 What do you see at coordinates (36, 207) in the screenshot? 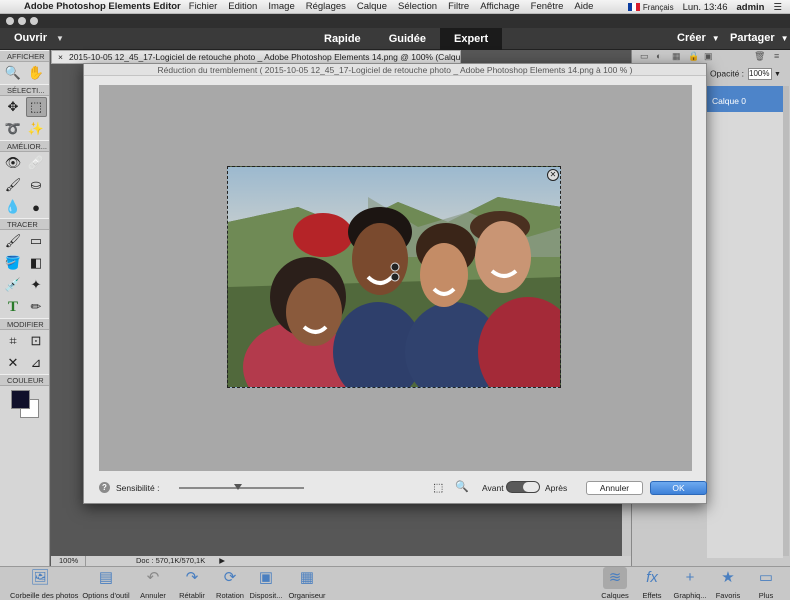
I see `sponge-tool-icon: ●` at bounding box center [36, 207].